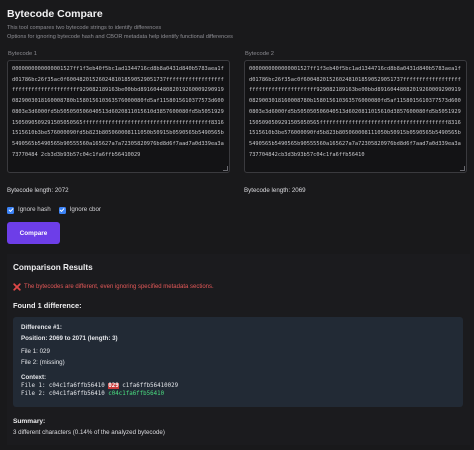 Image resolution: width=474 pixels, height=450 pixels. Describe the element at coordinates (29, 421) in the screenshot. I see `summary-title: Summary:` at that location.